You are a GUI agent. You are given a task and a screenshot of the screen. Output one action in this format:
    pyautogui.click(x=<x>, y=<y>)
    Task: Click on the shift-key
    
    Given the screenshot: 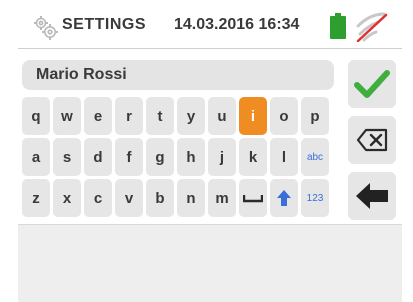 What is the action you would take?
    pyautogui.click(x=284, y=198)
    